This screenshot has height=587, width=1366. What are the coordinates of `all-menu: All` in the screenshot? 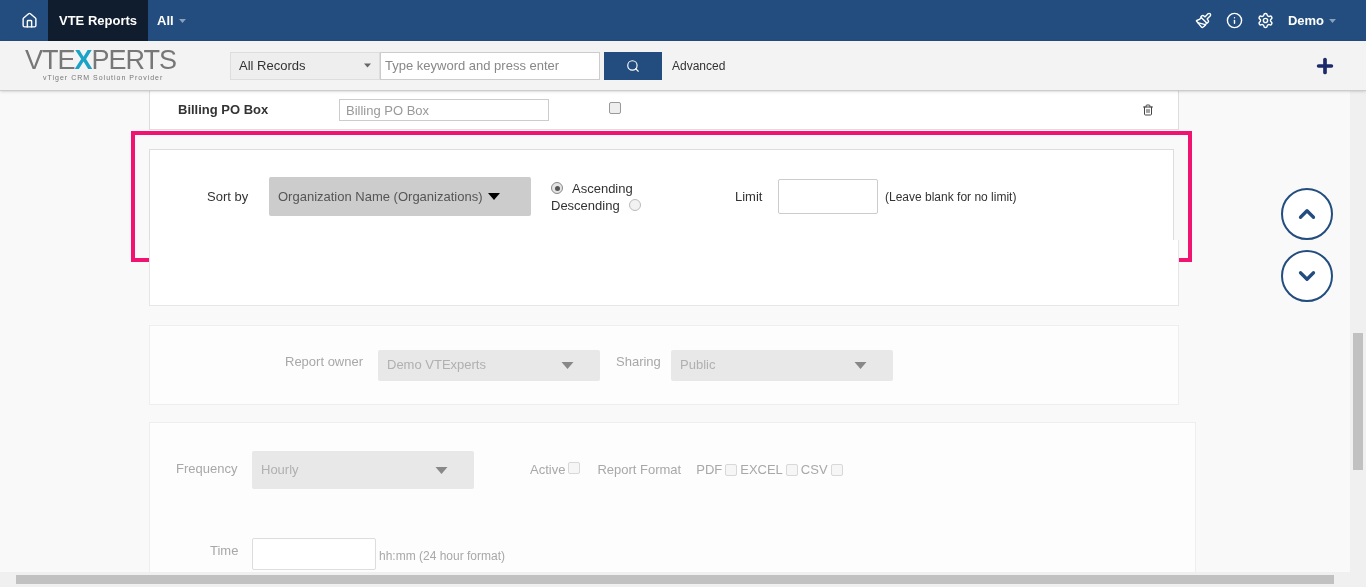 It's located at (171, 20).